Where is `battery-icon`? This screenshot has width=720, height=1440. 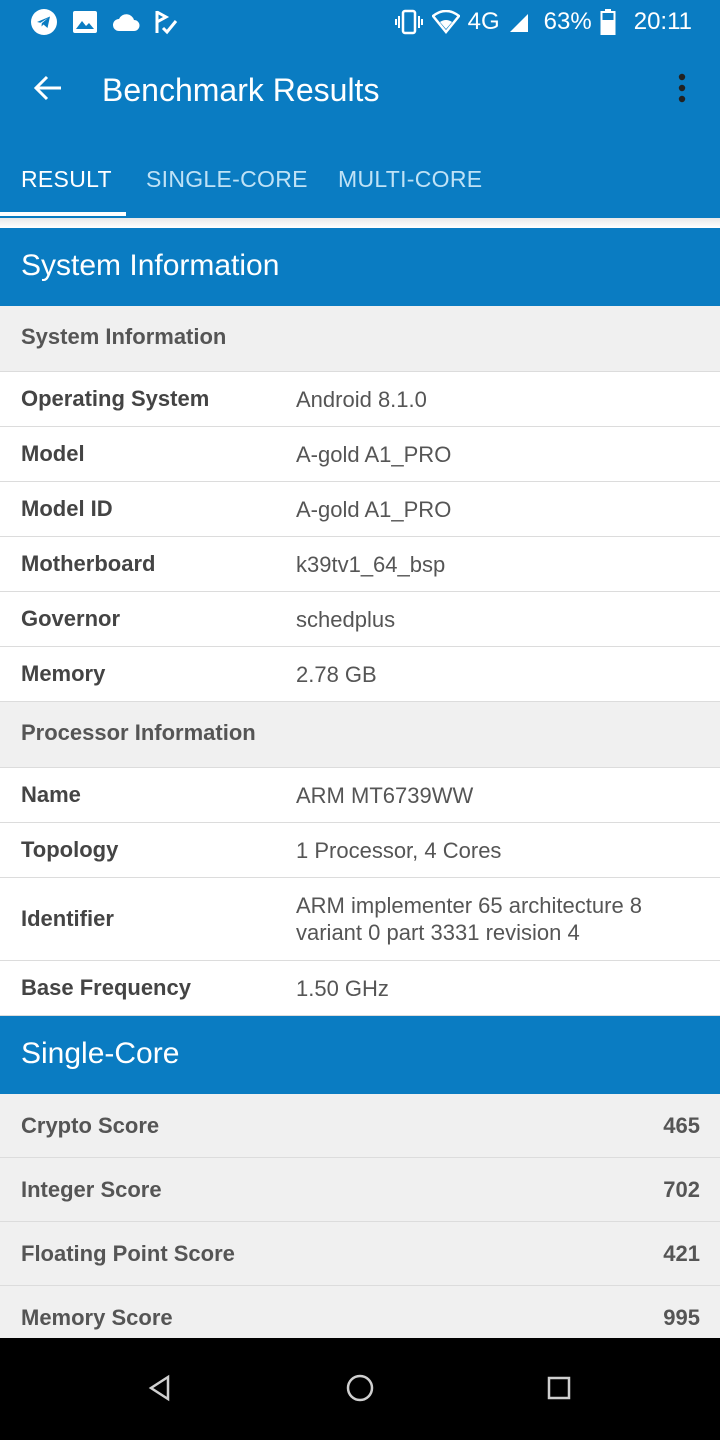 battery-icon is located at coordinates (608, 22).